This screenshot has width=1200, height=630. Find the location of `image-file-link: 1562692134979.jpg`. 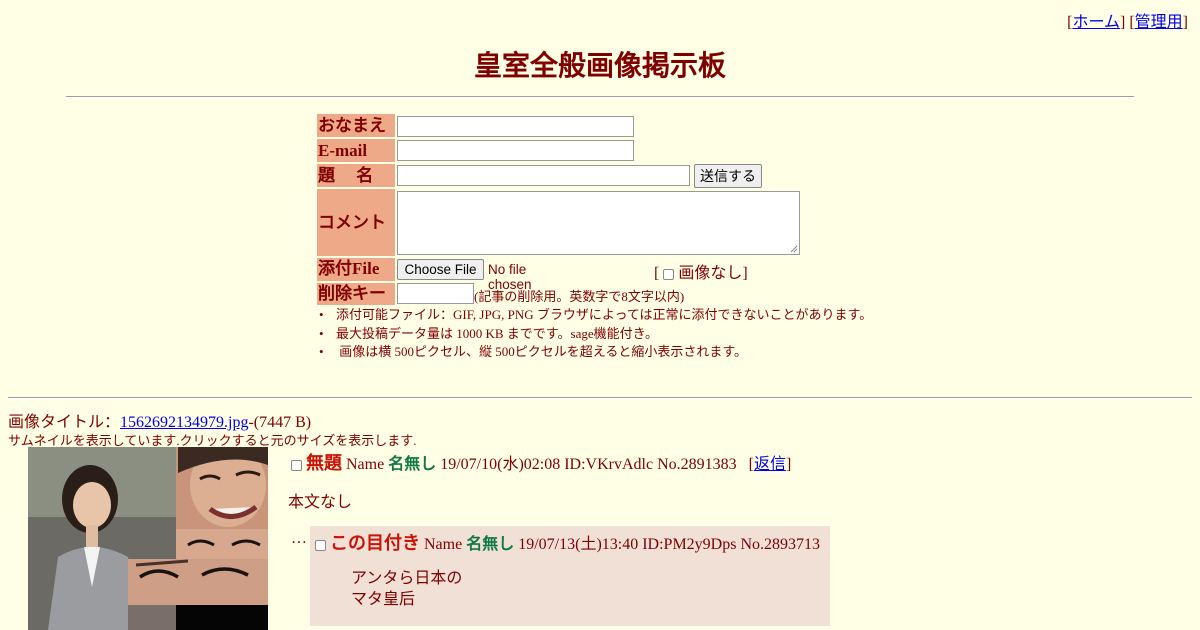

image-file-link: 1562692134979.jpg is located at coordinates (184, 422).